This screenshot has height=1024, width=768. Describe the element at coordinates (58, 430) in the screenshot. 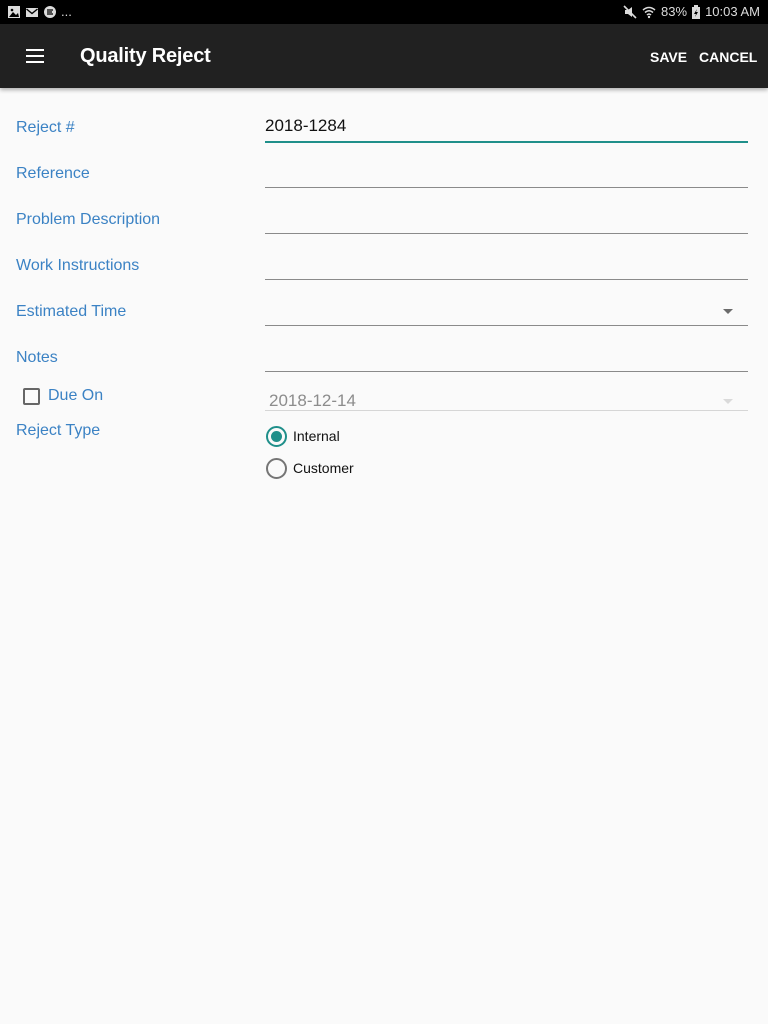

I see `reject-type-label: Reject Type` at that location.